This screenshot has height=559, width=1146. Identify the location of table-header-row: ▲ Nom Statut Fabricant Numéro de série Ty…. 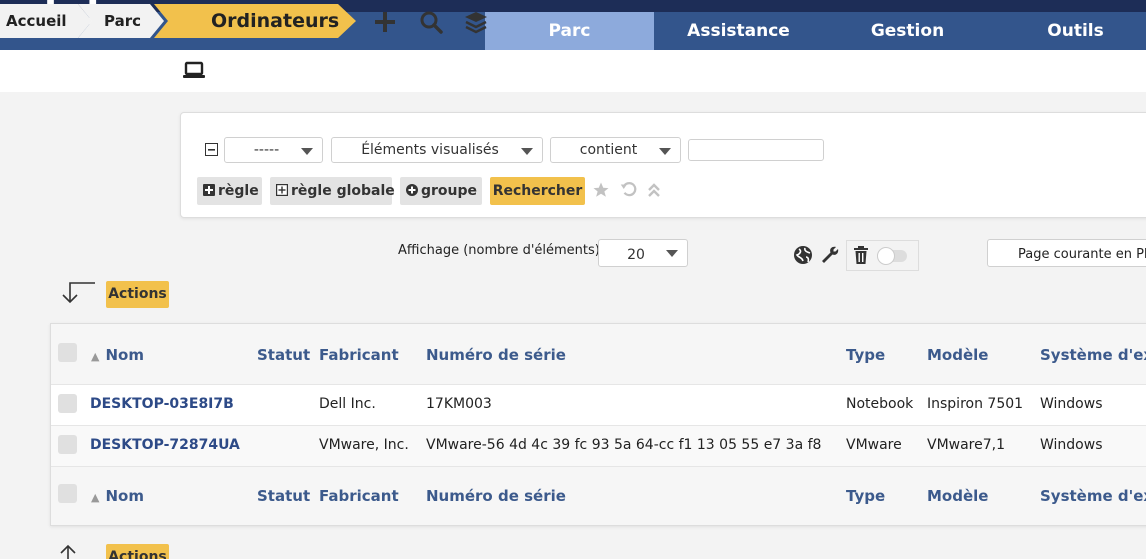
(598, 354).